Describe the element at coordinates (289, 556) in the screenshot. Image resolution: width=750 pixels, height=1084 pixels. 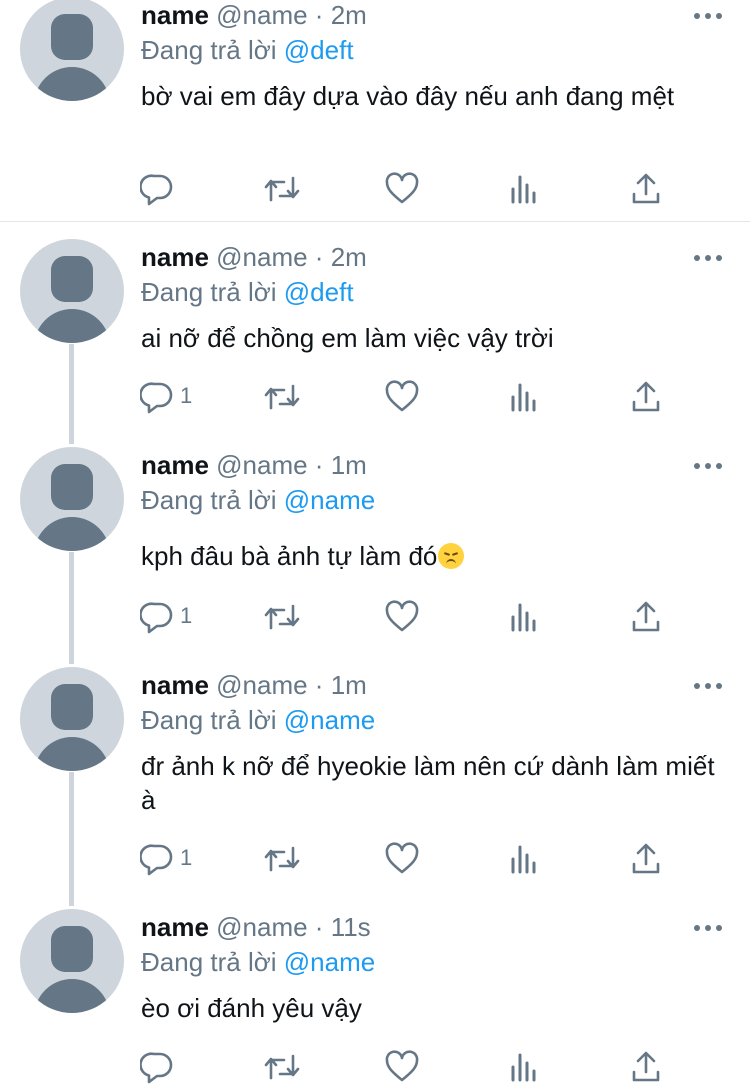
I see `tweet-text-content: kph đâu bà ảnh tự làm đó` at that location.